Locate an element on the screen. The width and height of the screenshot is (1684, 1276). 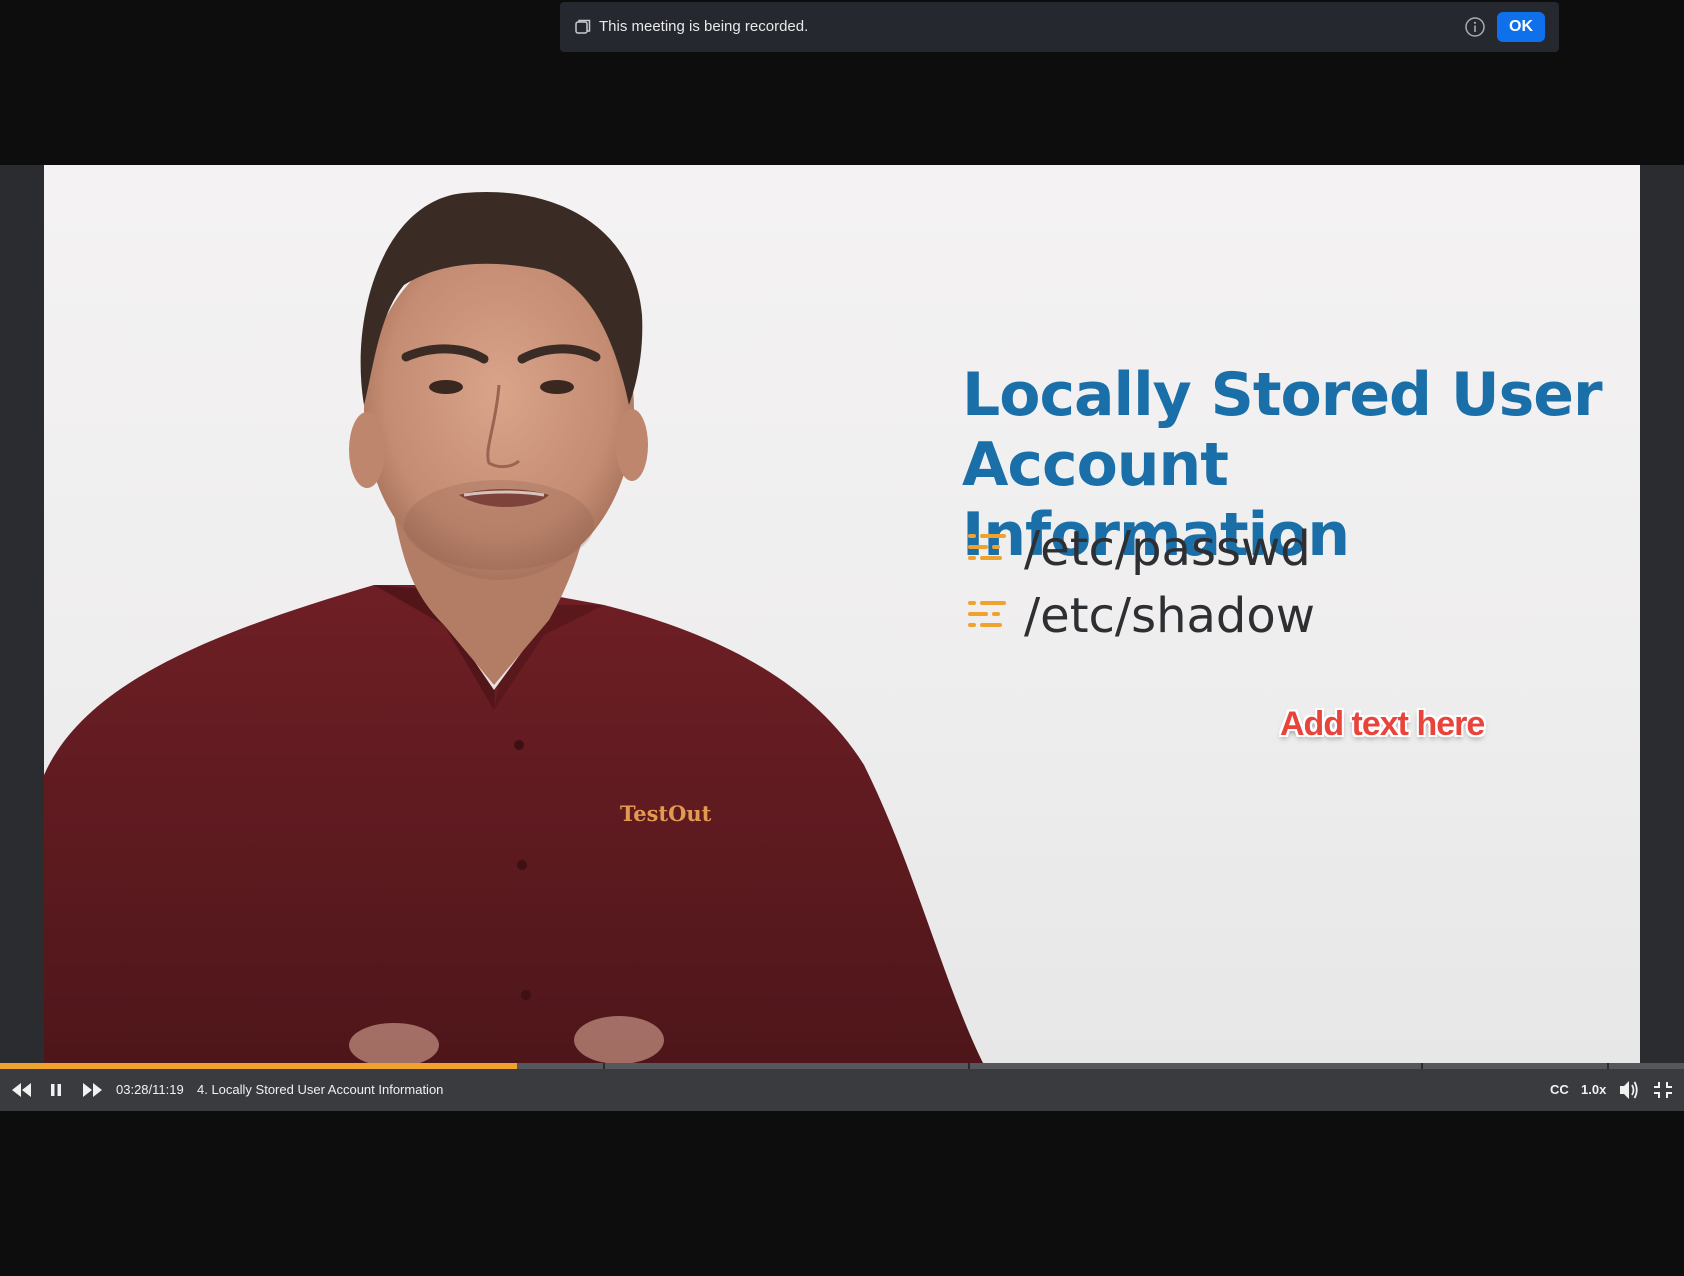
pause-icon is located at coordinates (56, 1090).